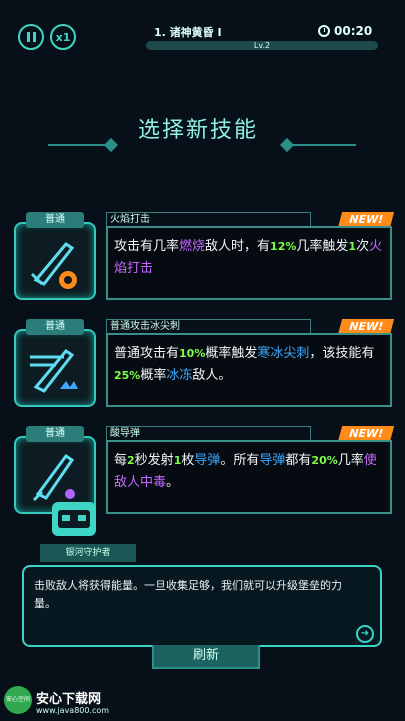 Image resolution: width=405 pixels, height=721 pixels. I want to click on description-segment: 20%, so click(324, 460).